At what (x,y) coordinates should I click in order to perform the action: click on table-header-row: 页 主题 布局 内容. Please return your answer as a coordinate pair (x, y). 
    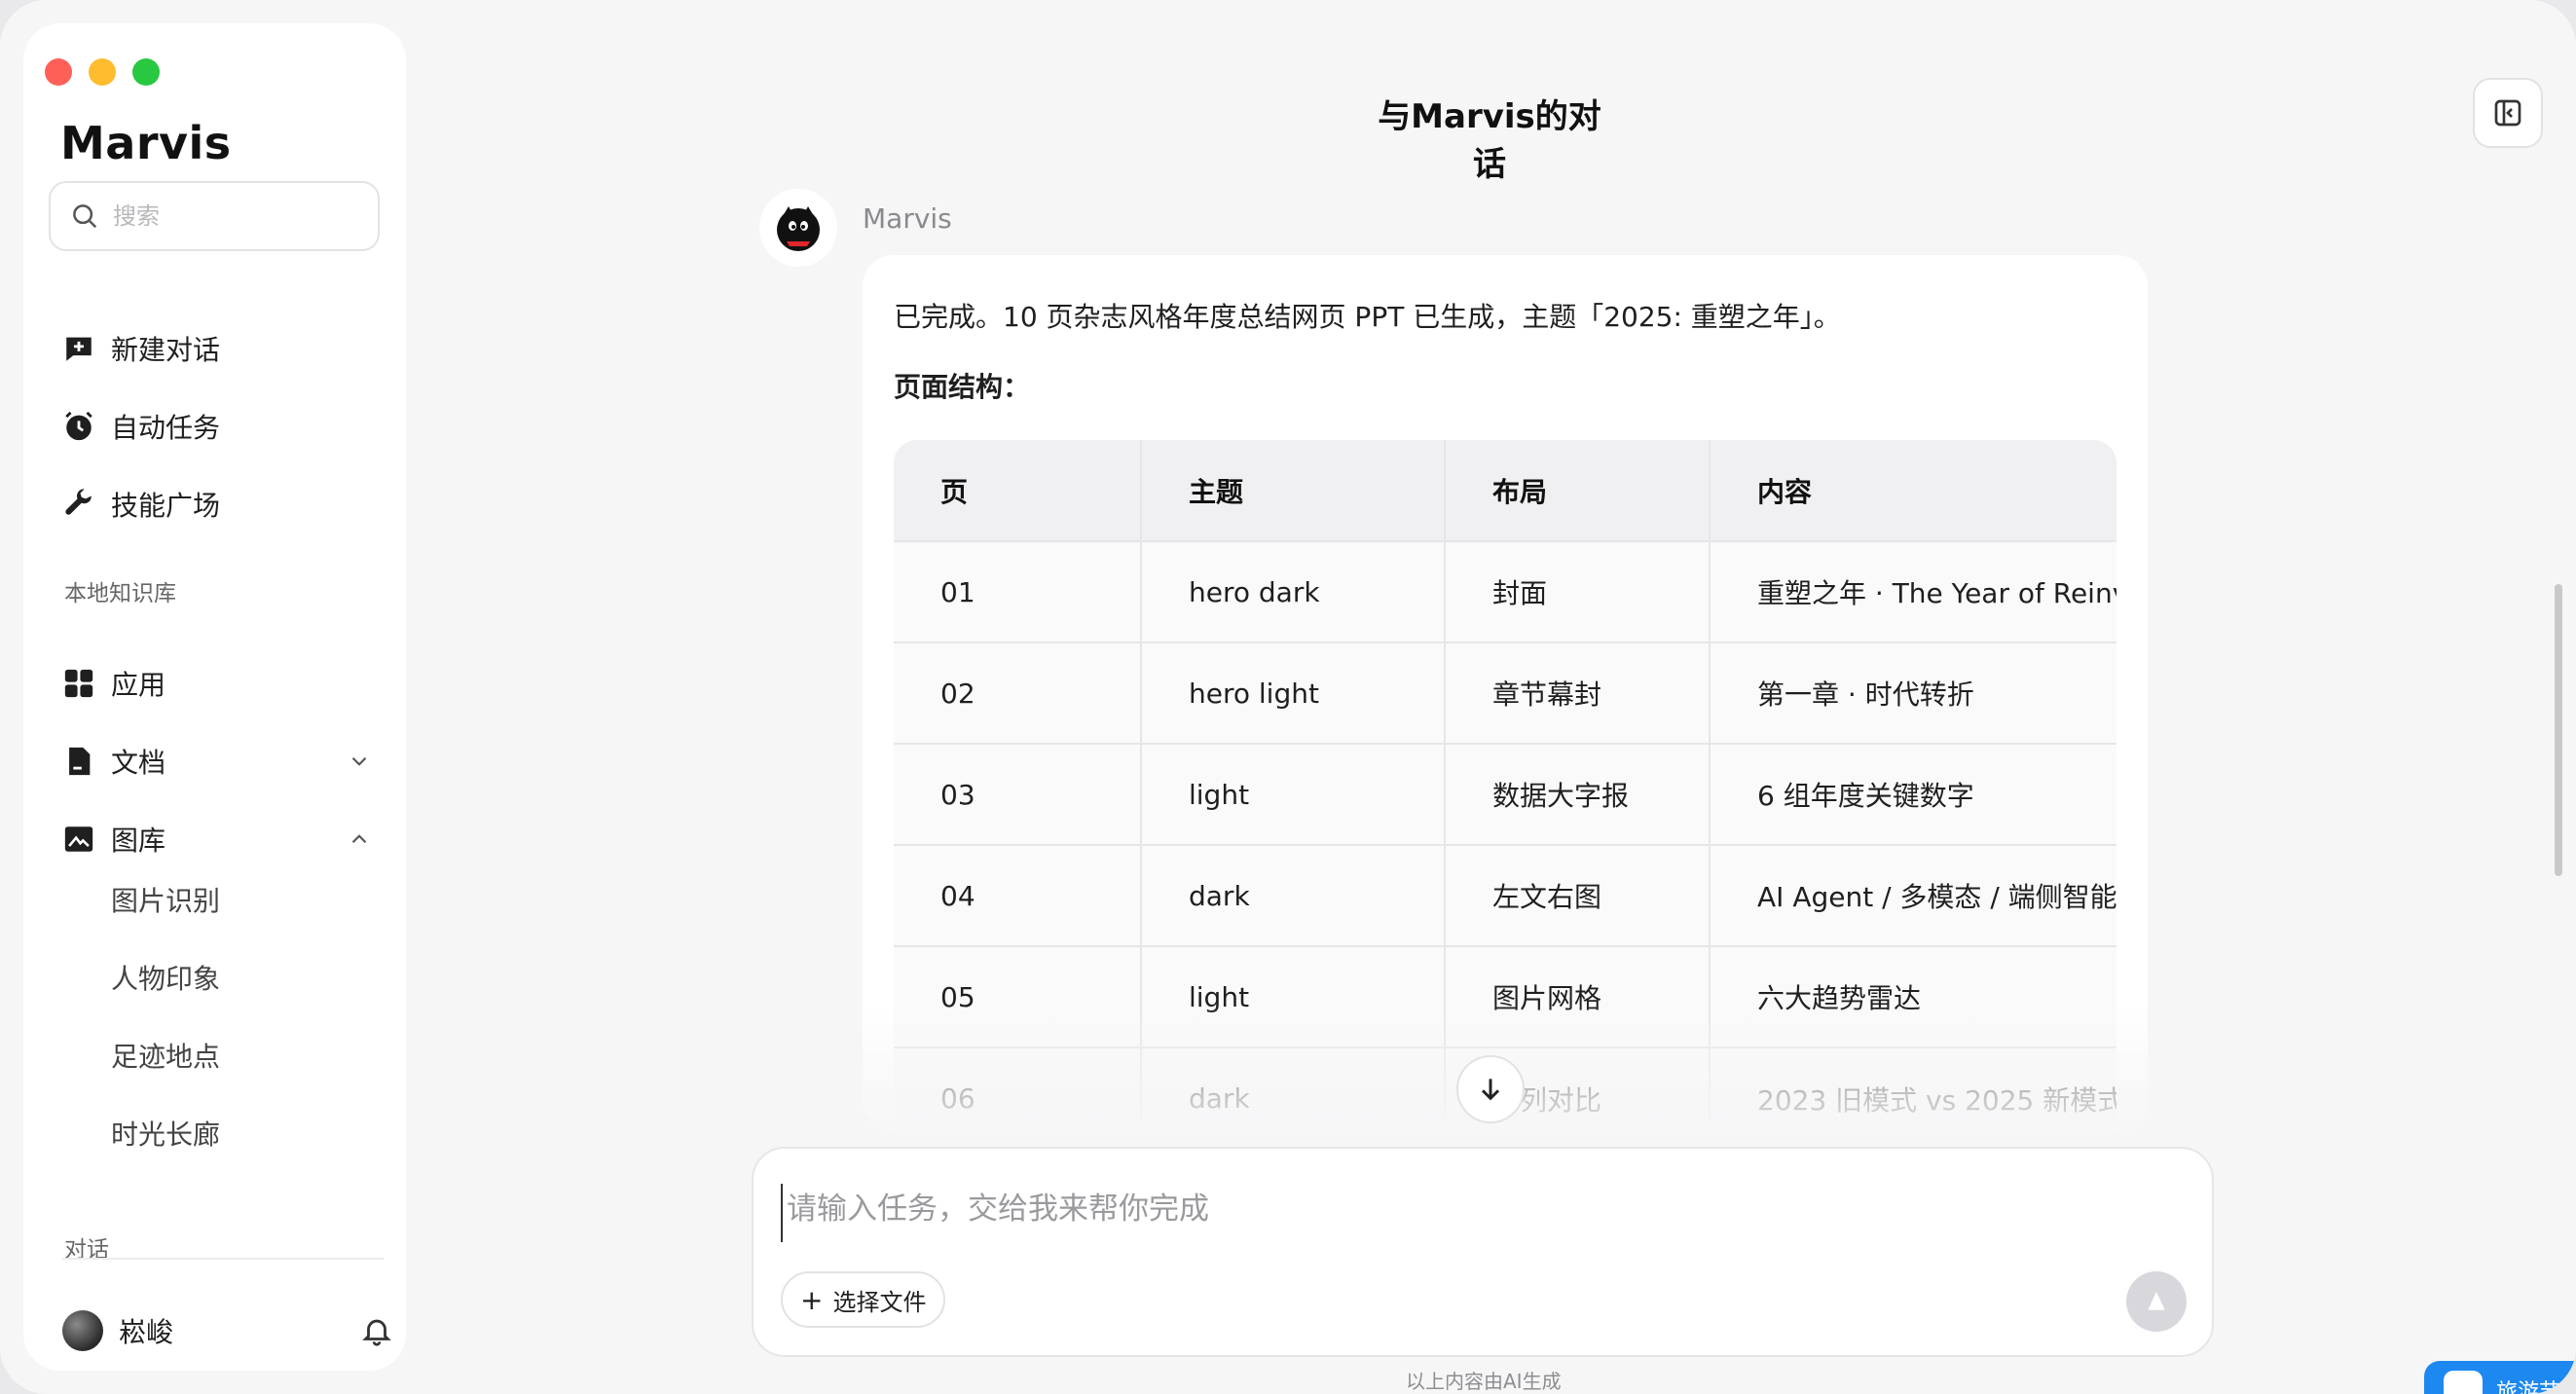
    Looking at the image, I should click on (1505, 491).